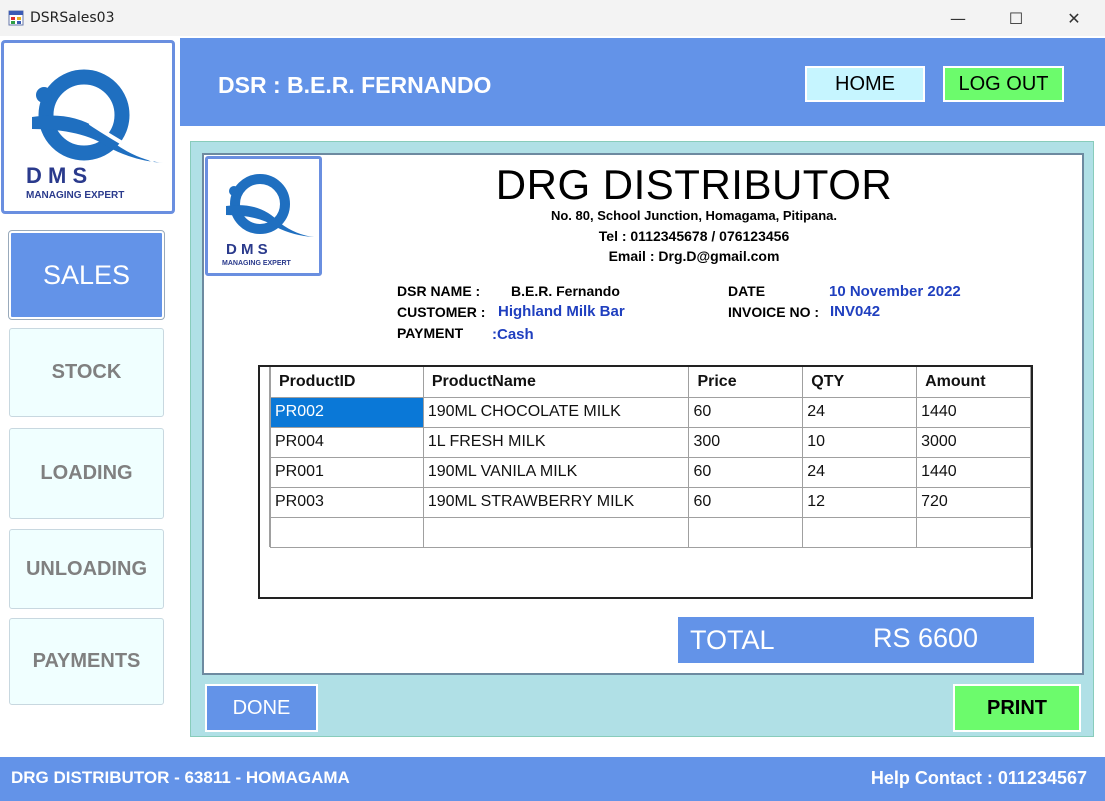  I want to click on company-name: DRG DISTRIBUTOR, so click(694, 184).